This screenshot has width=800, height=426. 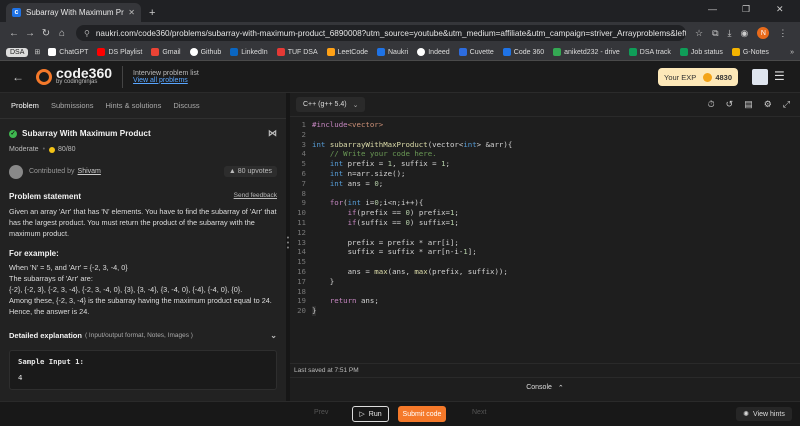 I want to click on bookmark-indeed: Indeed, so click(x=433, y=52).